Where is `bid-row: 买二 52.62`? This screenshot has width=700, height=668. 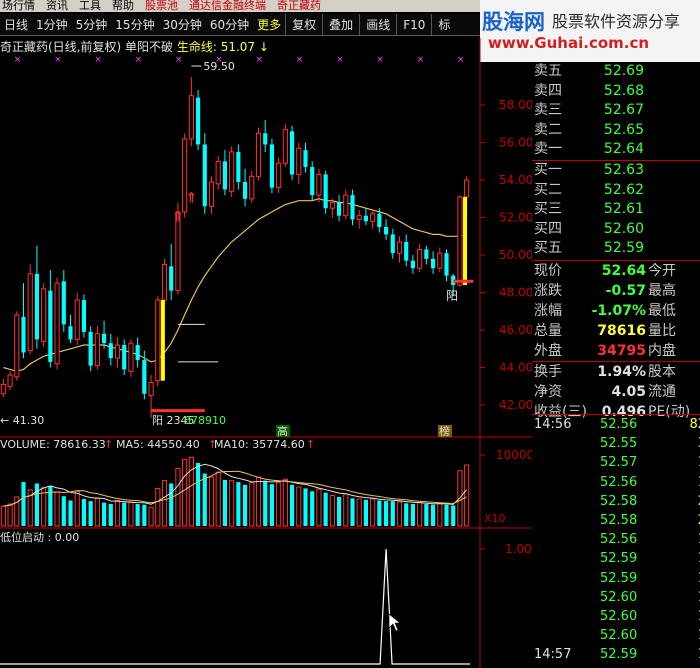
bid-row: 买二 52.62 is located at coordinates (616, 191).